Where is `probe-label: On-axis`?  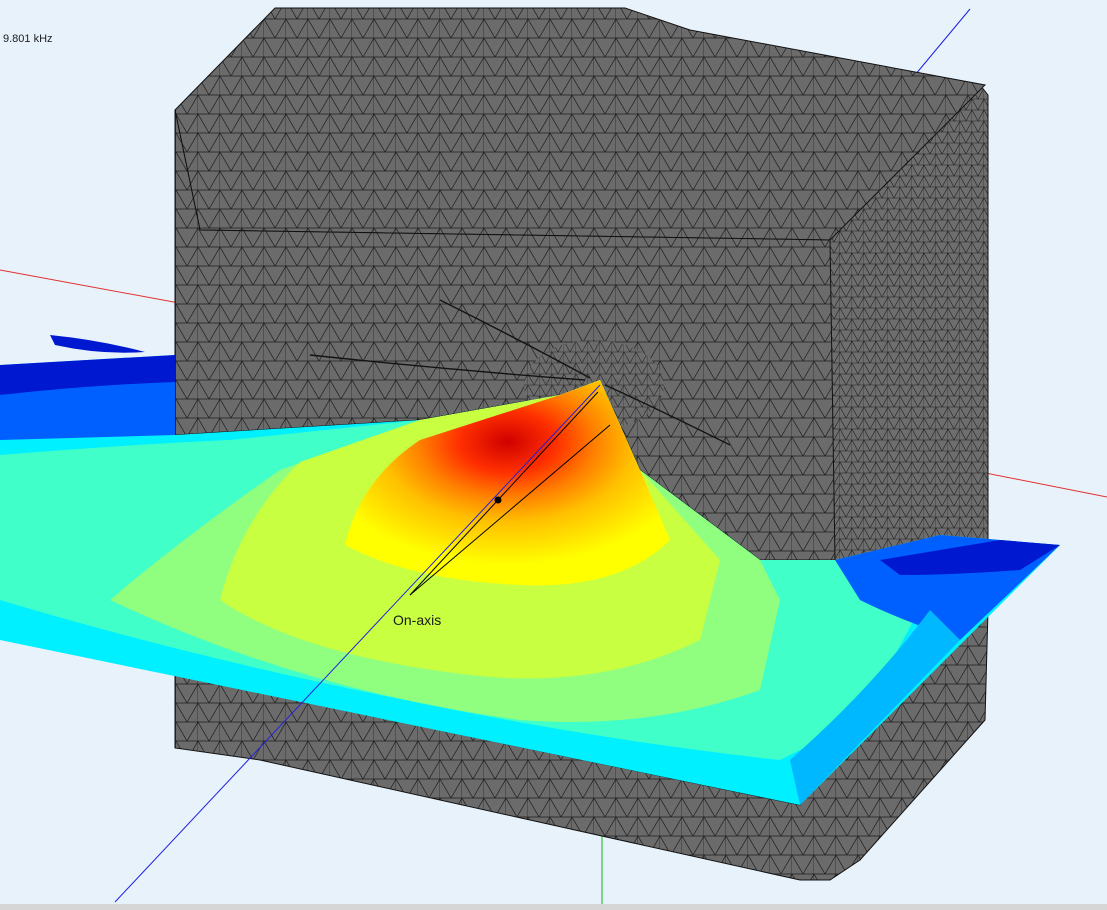
probe-label: On-axis is located at coordinates (417, 620).